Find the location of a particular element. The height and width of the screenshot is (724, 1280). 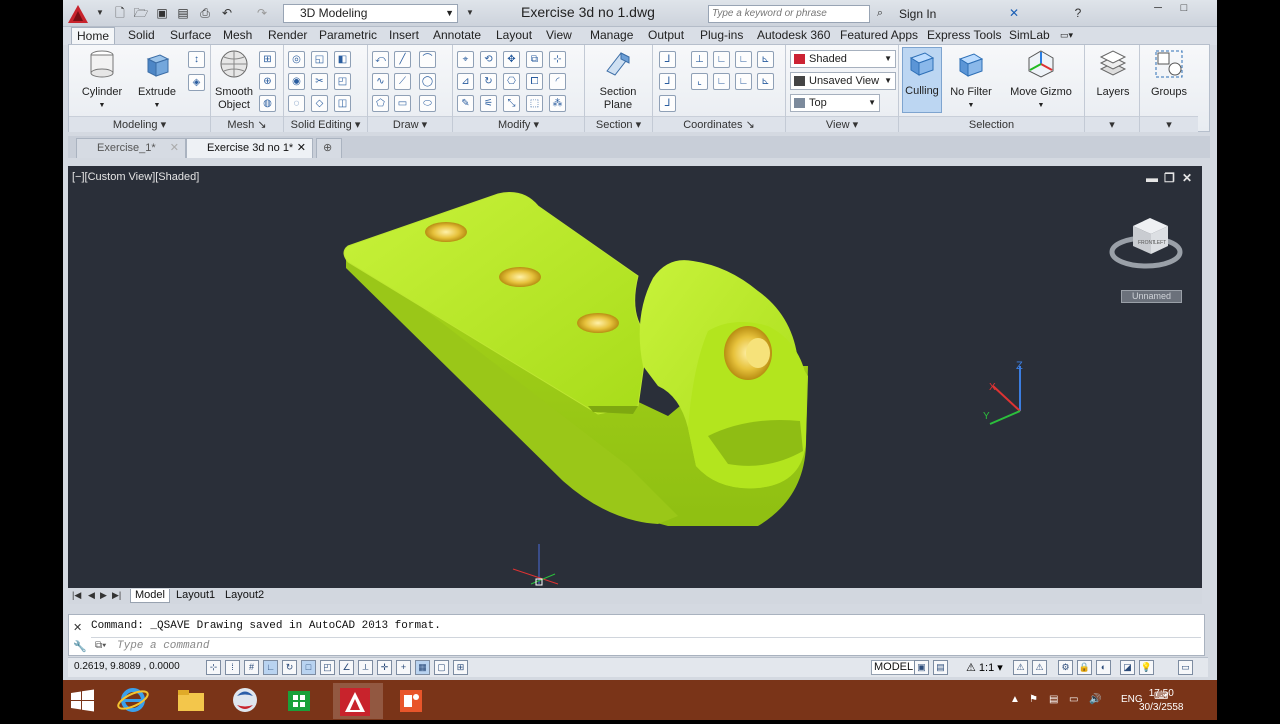

redo-icon: ↷ is located at coordinates (262, 13).